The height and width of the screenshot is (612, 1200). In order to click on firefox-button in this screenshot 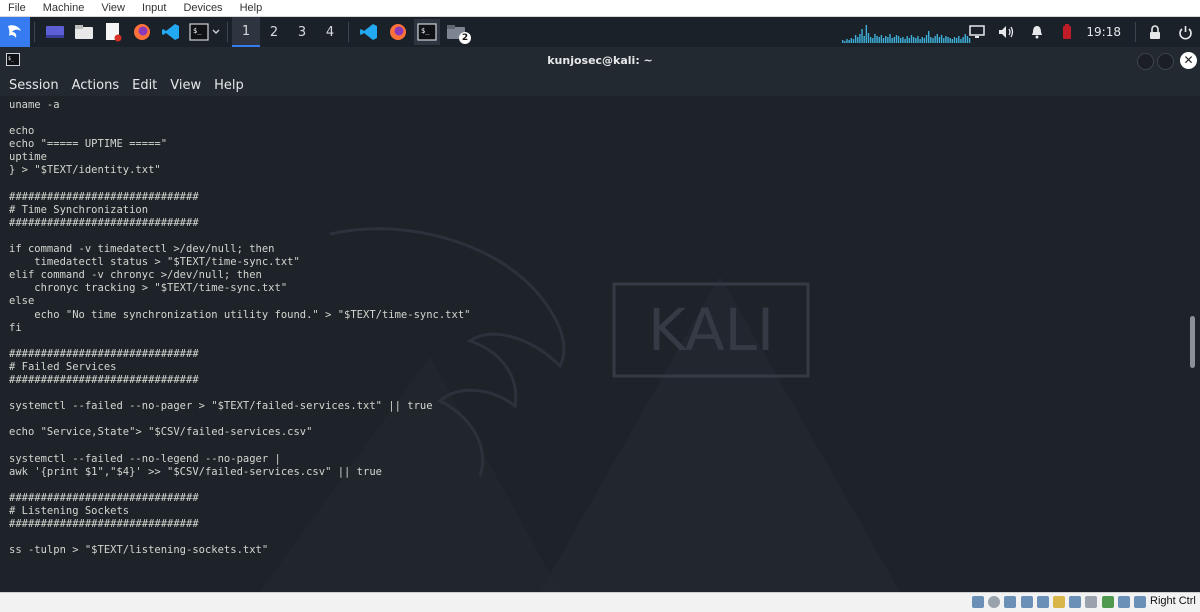, I will do `click(142, 32)`.